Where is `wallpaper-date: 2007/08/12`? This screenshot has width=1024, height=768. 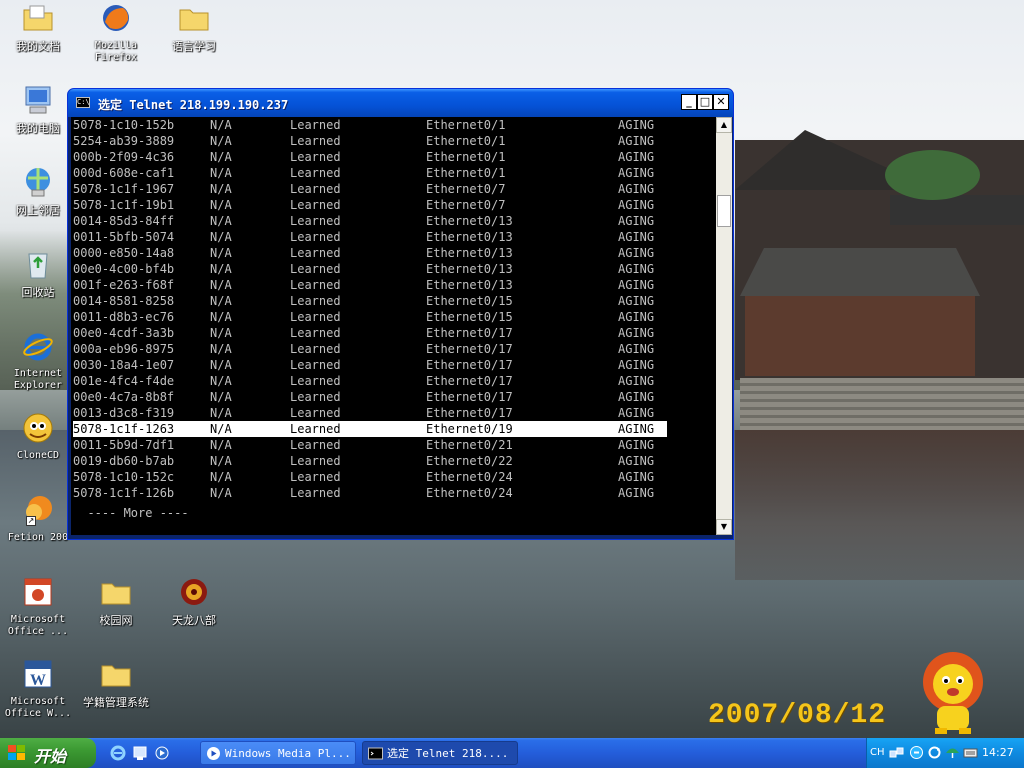
wallpaper-date: 2007/08/12 is located at coordinates (797, 715).